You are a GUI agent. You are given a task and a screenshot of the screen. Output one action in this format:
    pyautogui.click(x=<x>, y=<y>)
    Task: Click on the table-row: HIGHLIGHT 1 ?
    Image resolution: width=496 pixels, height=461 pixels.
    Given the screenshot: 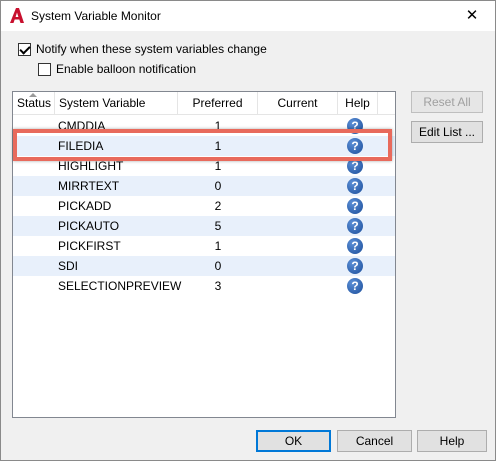 What is the action you would take?
    pyautogui.click(x=204, y=166)
    